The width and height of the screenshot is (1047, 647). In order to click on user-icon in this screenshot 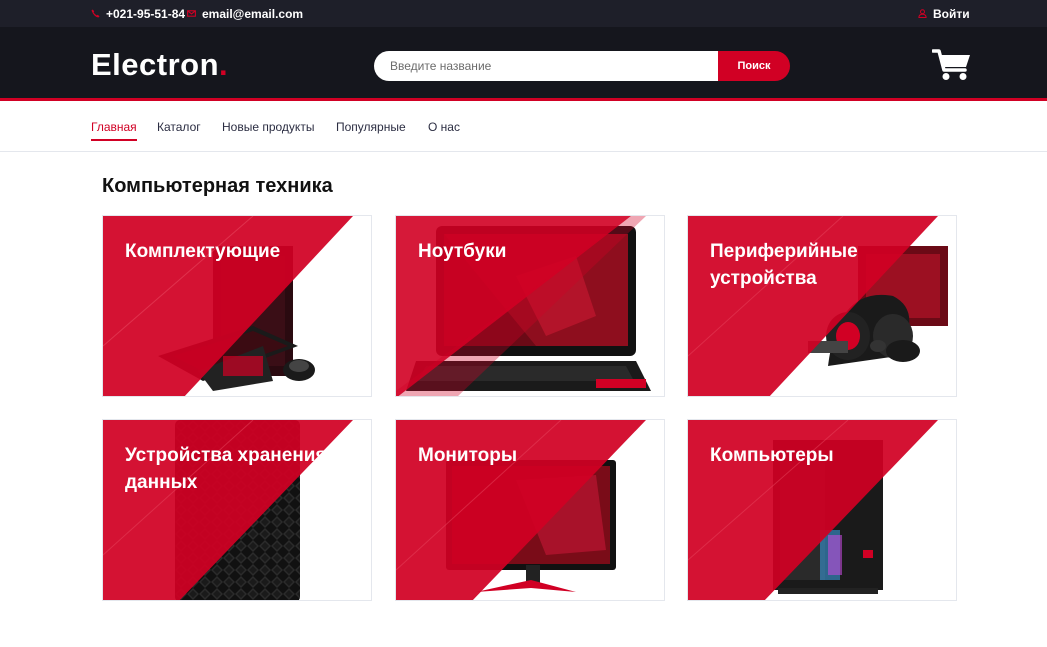, I will do `click(922, 13)`.